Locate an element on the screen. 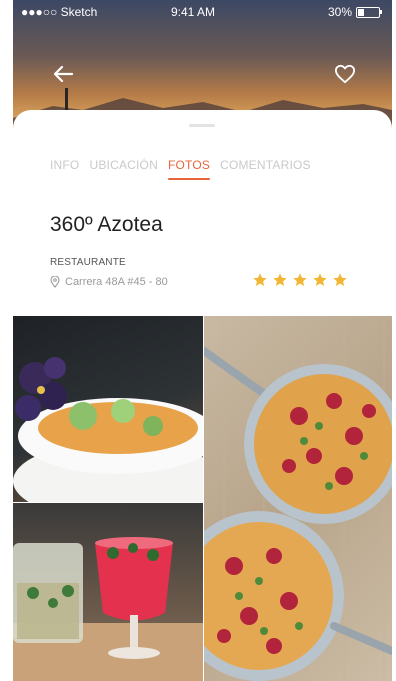  tab-info: INFO is located at coordinates (64, 169).